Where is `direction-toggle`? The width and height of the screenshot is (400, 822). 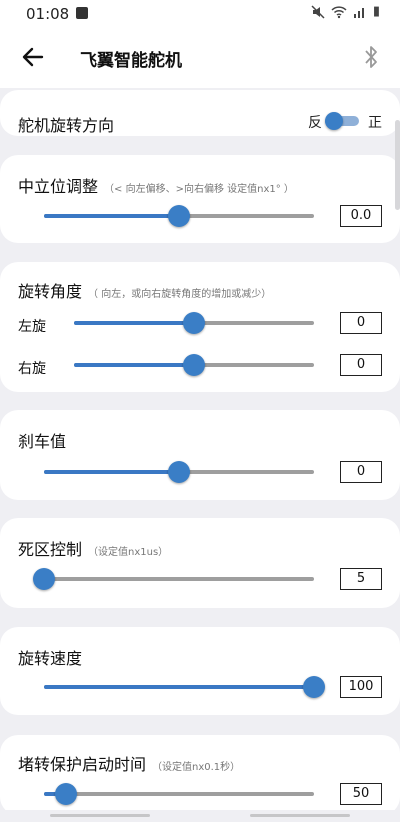
direction-toggle is located at coordinates (342, 121).